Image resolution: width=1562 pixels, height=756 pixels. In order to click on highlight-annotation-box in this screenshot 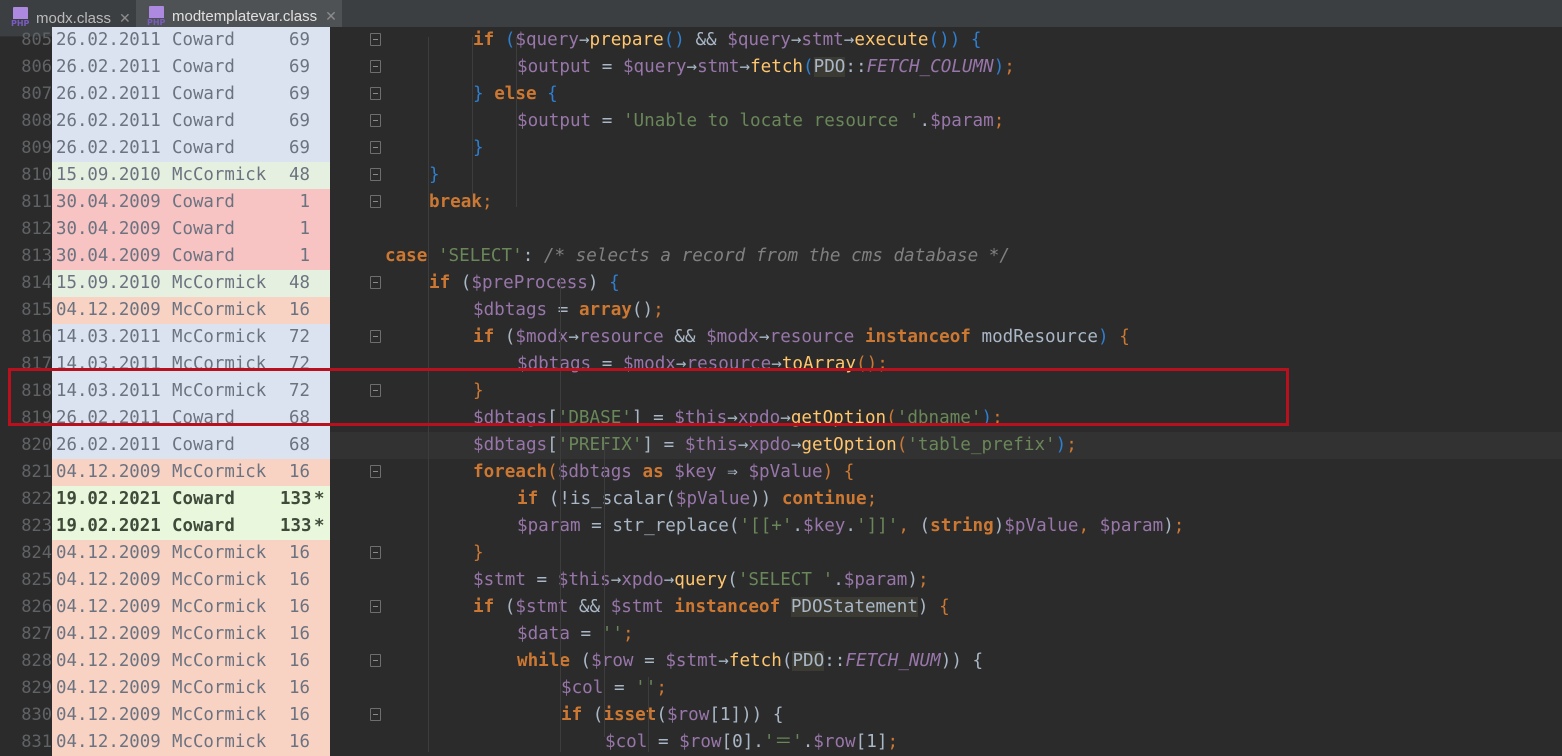, I will do `click(648, 397)`.